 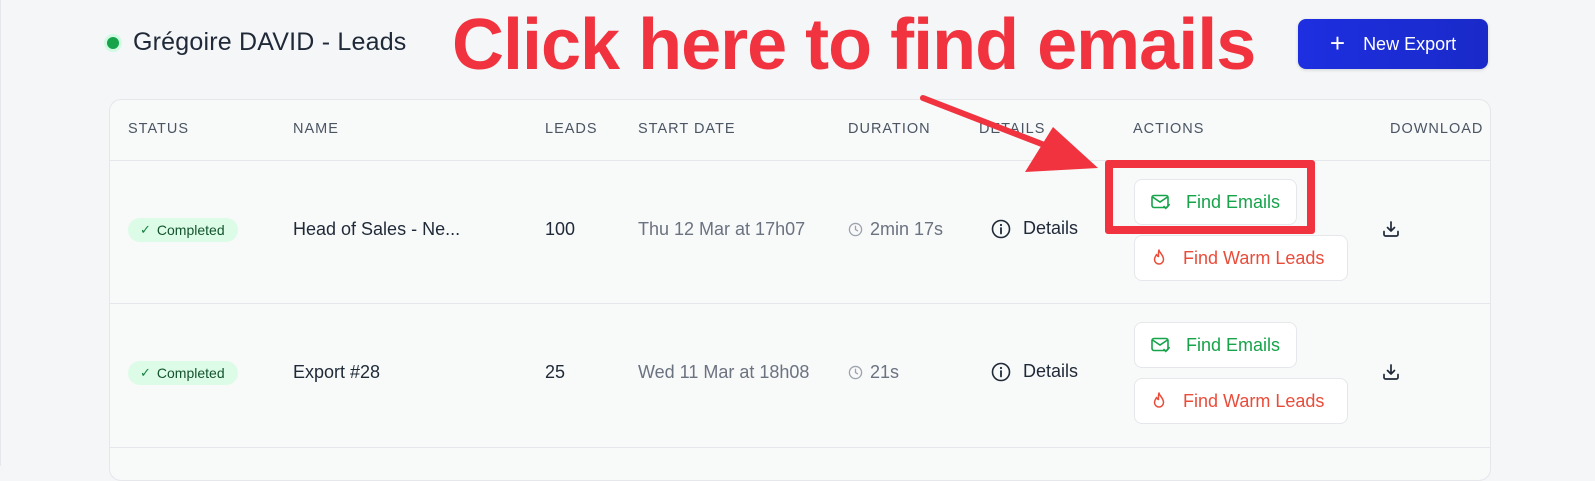 What do you see at coordinates (113, 42) in the screenshot?
I see `status-dot-icon` at bounding box center [113, 42].